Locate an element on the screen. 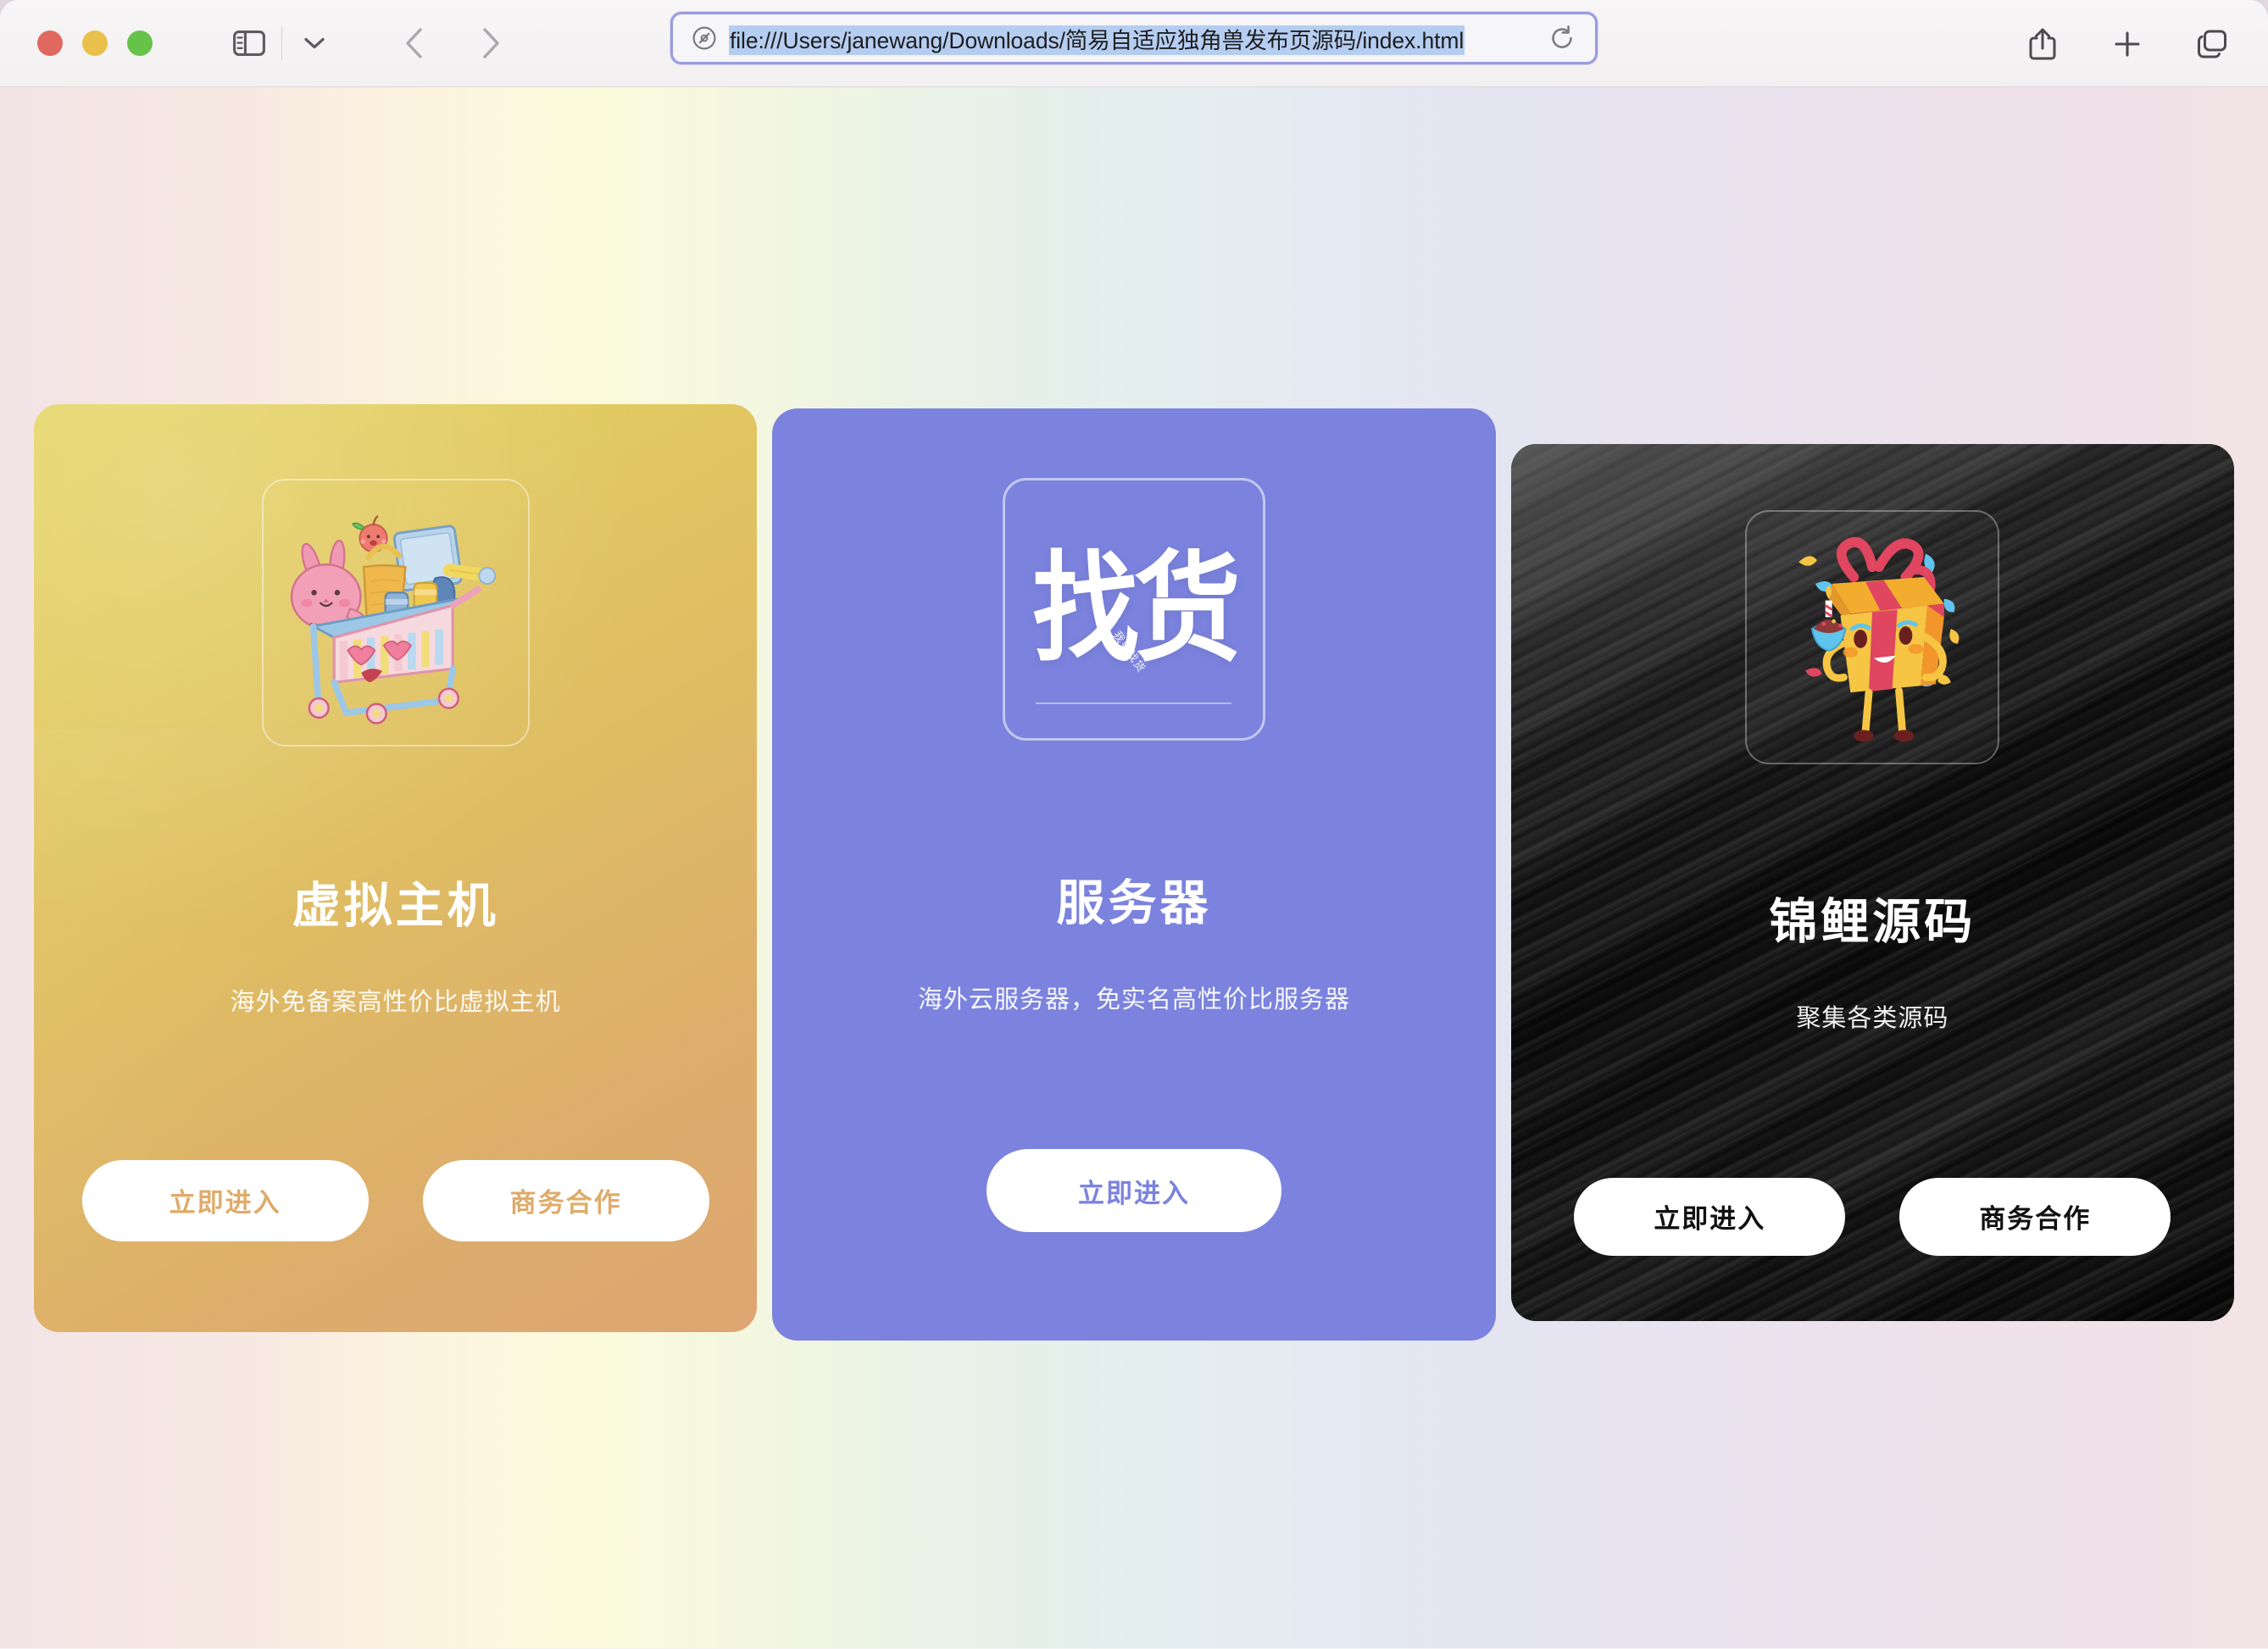 This screenshot has height=1649, width=2268. toolbar-divider is located at coordinates (281, 43).